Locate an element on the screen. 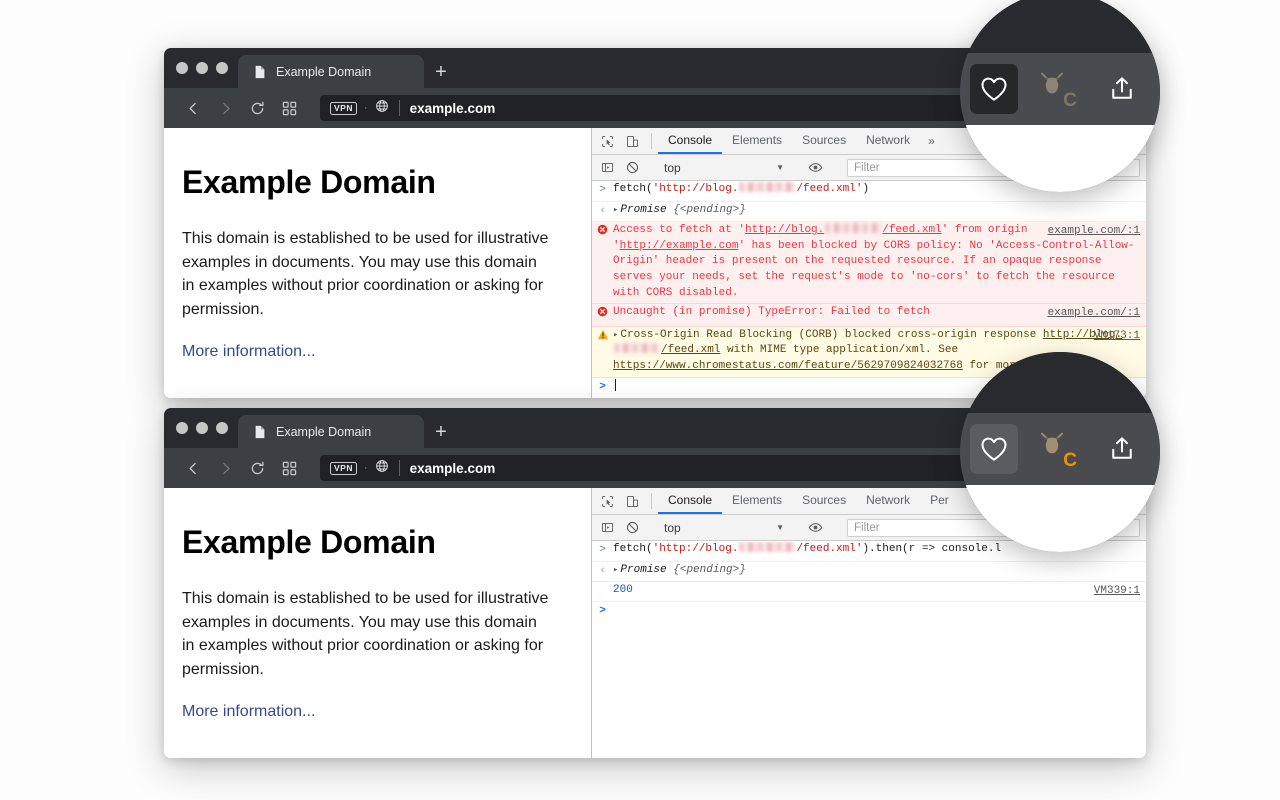 Image resolution: width=1280 pixels, height=800 pixels. promise-state: {<pending>} is located at coordinates (709, 569).